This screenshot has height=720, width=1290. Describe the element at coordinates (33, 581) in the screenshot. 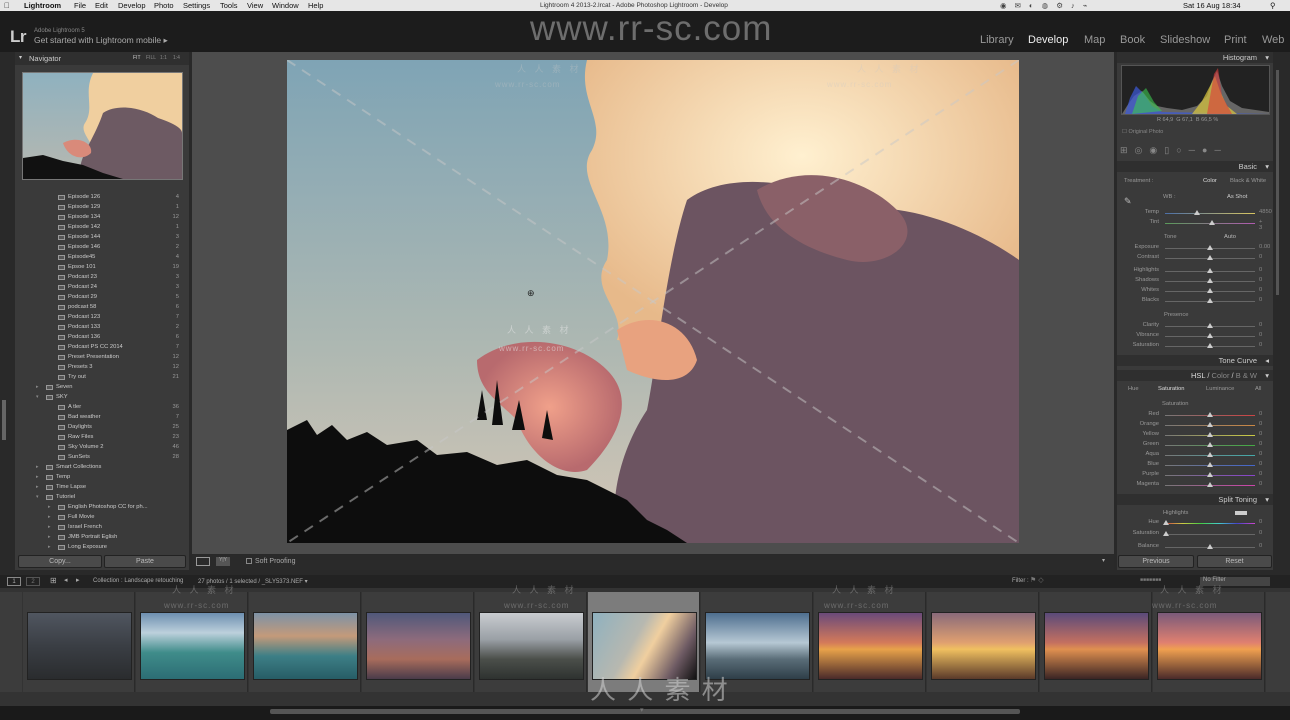

I see `screen-2-button: 2` at that location.